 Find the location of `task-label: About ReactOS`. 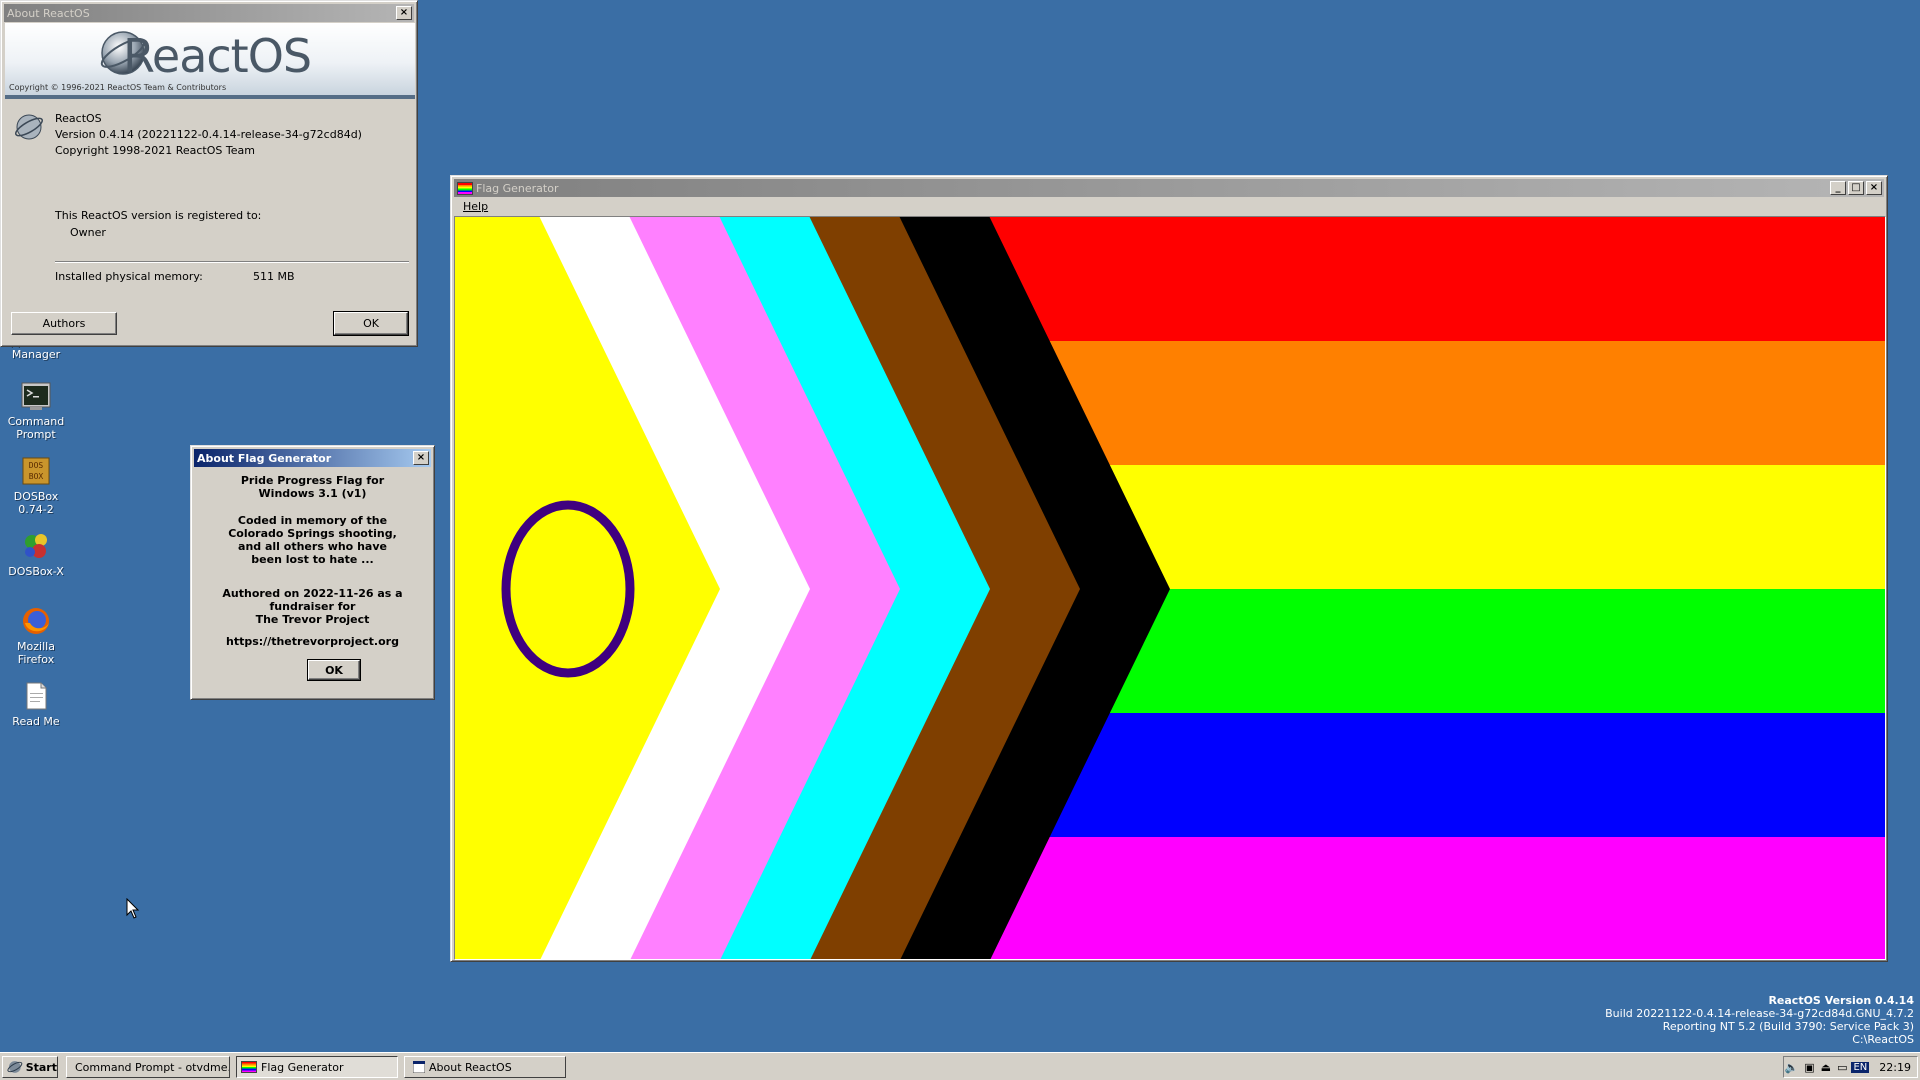

task-label: About ReactOS is located at coordinates (470, 1067).